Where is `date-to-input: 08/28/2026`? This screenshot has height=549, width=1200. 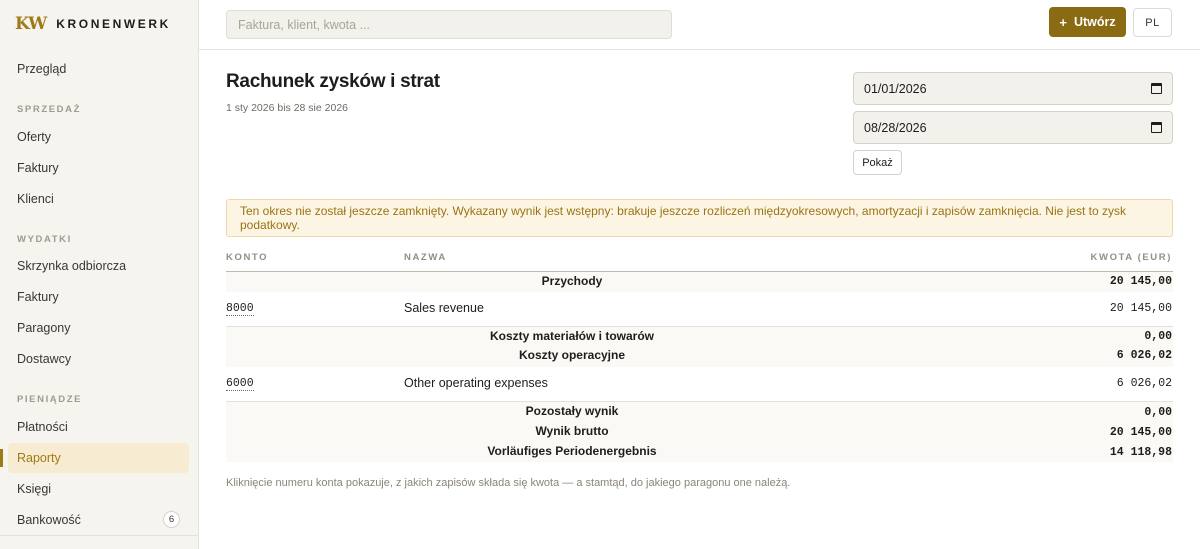
date-to-input: 08/28/2026 is located at coordinates (1013, 127).